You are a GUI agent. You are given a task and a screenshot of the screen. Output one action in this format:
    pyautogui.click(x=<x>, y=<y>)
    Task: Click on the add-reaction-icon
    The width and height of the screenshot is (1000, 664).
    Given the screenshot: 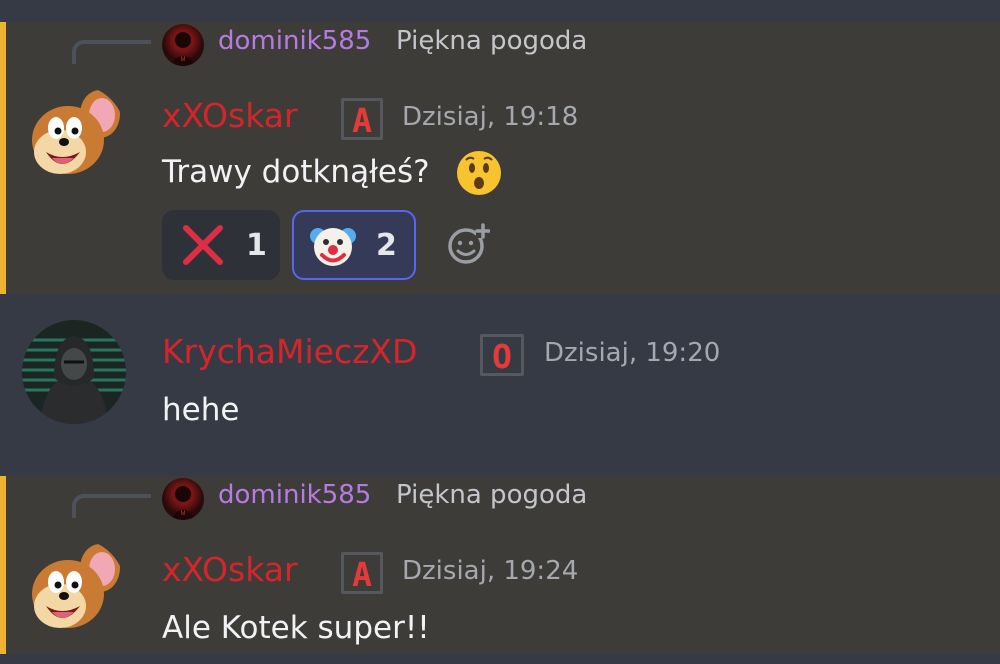 What is the action you would take?
    pyautogui.click(x=468, y=244)
    